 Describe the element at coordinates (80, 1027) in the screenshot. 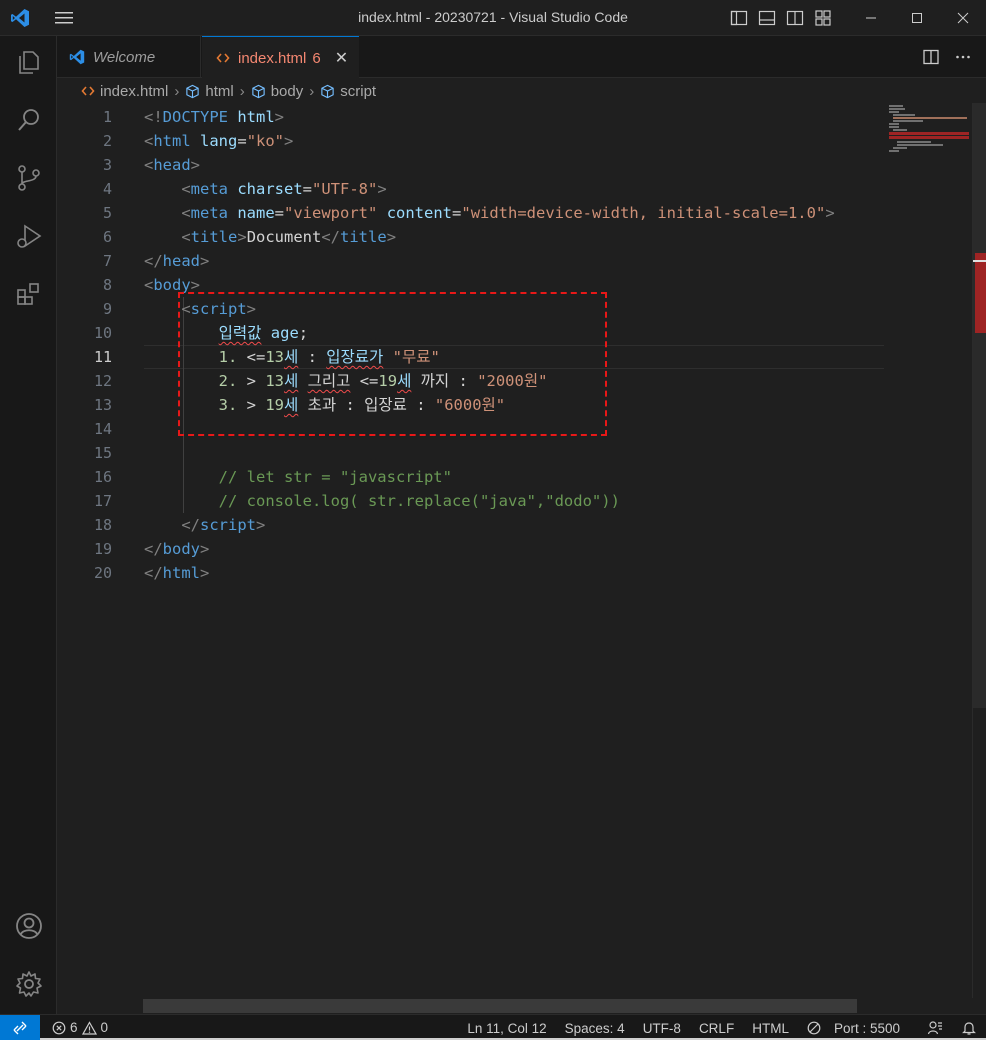

I see `problems-indicator: 6 0` at that location.